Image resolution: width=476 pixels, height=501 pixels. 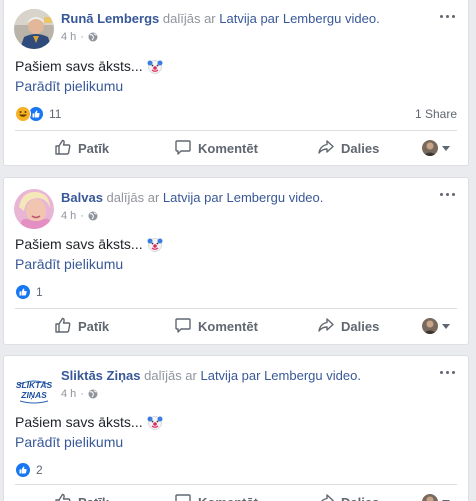 I want to click on avatar: SLIKTĀS ZIŅAS, so click(x=34, y=387).